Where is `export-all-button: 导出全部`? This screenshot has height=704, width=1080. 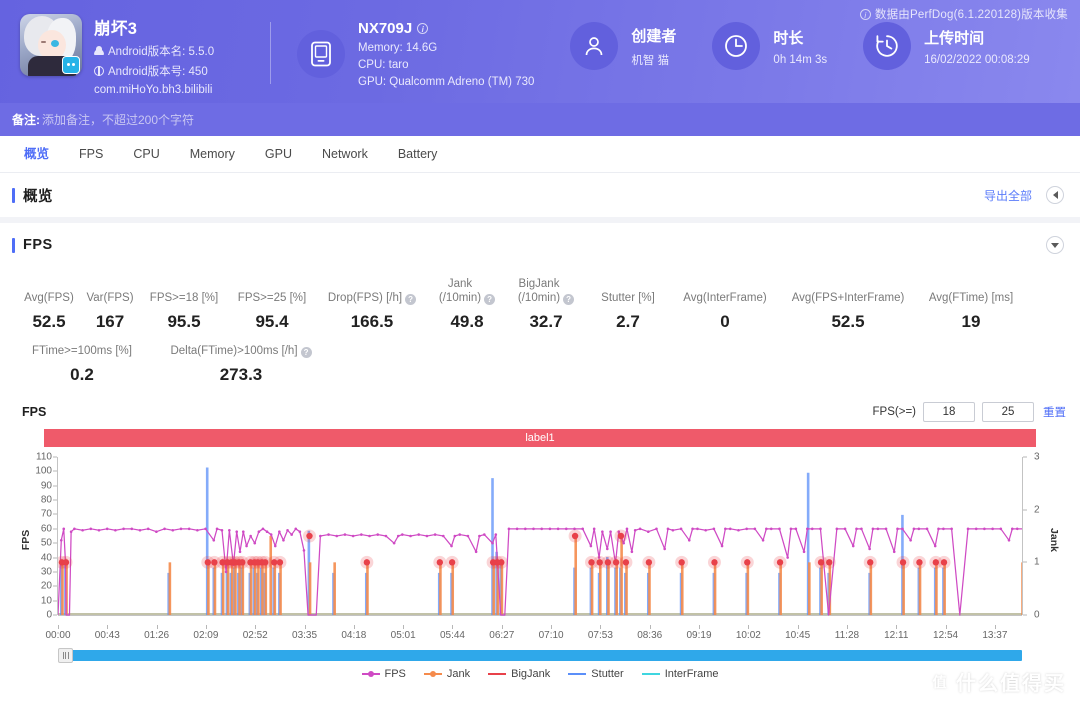 export-all-button: 导出全部 is located at coordinates (1008, 195).